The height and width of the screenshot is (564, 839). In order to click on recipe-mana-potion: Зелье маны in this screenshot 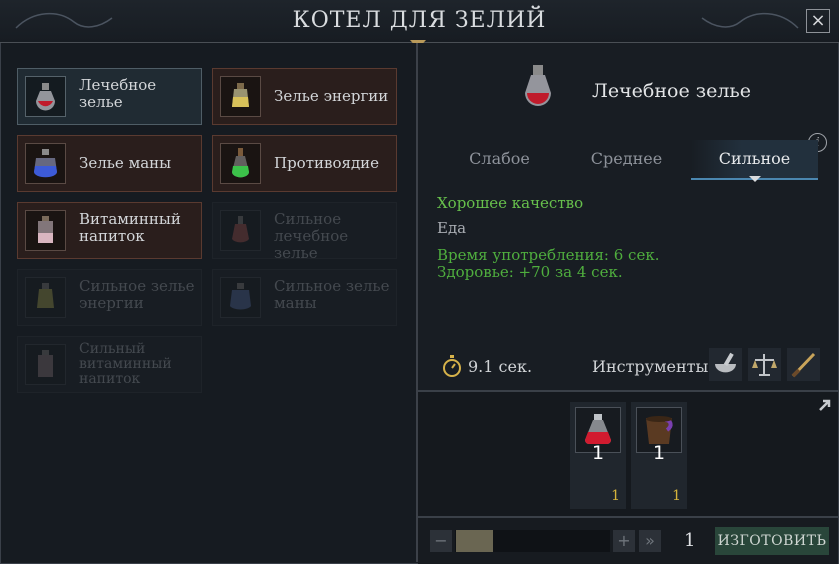, I will do `click(109, 163)`.